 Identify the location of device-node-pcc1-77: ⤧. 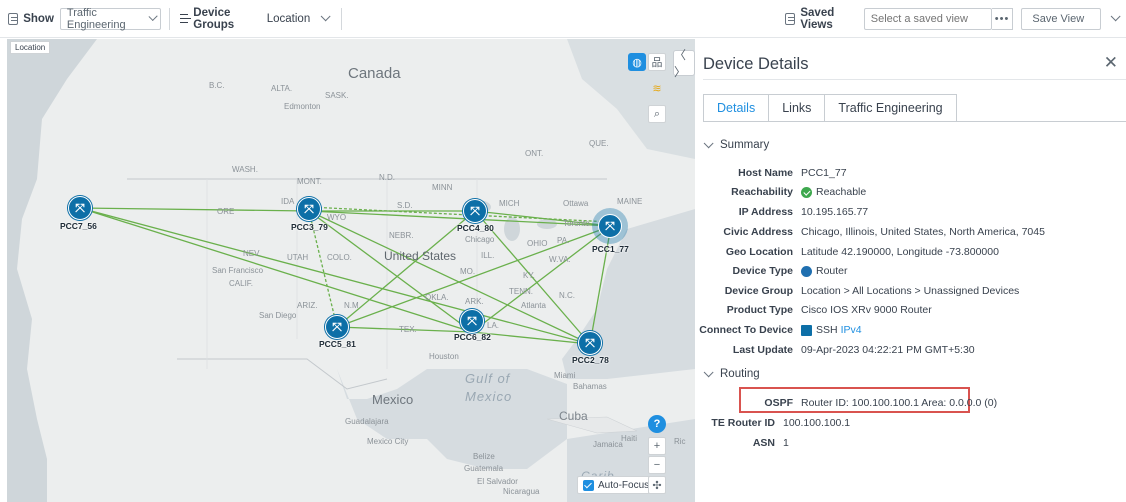
(610, 226).